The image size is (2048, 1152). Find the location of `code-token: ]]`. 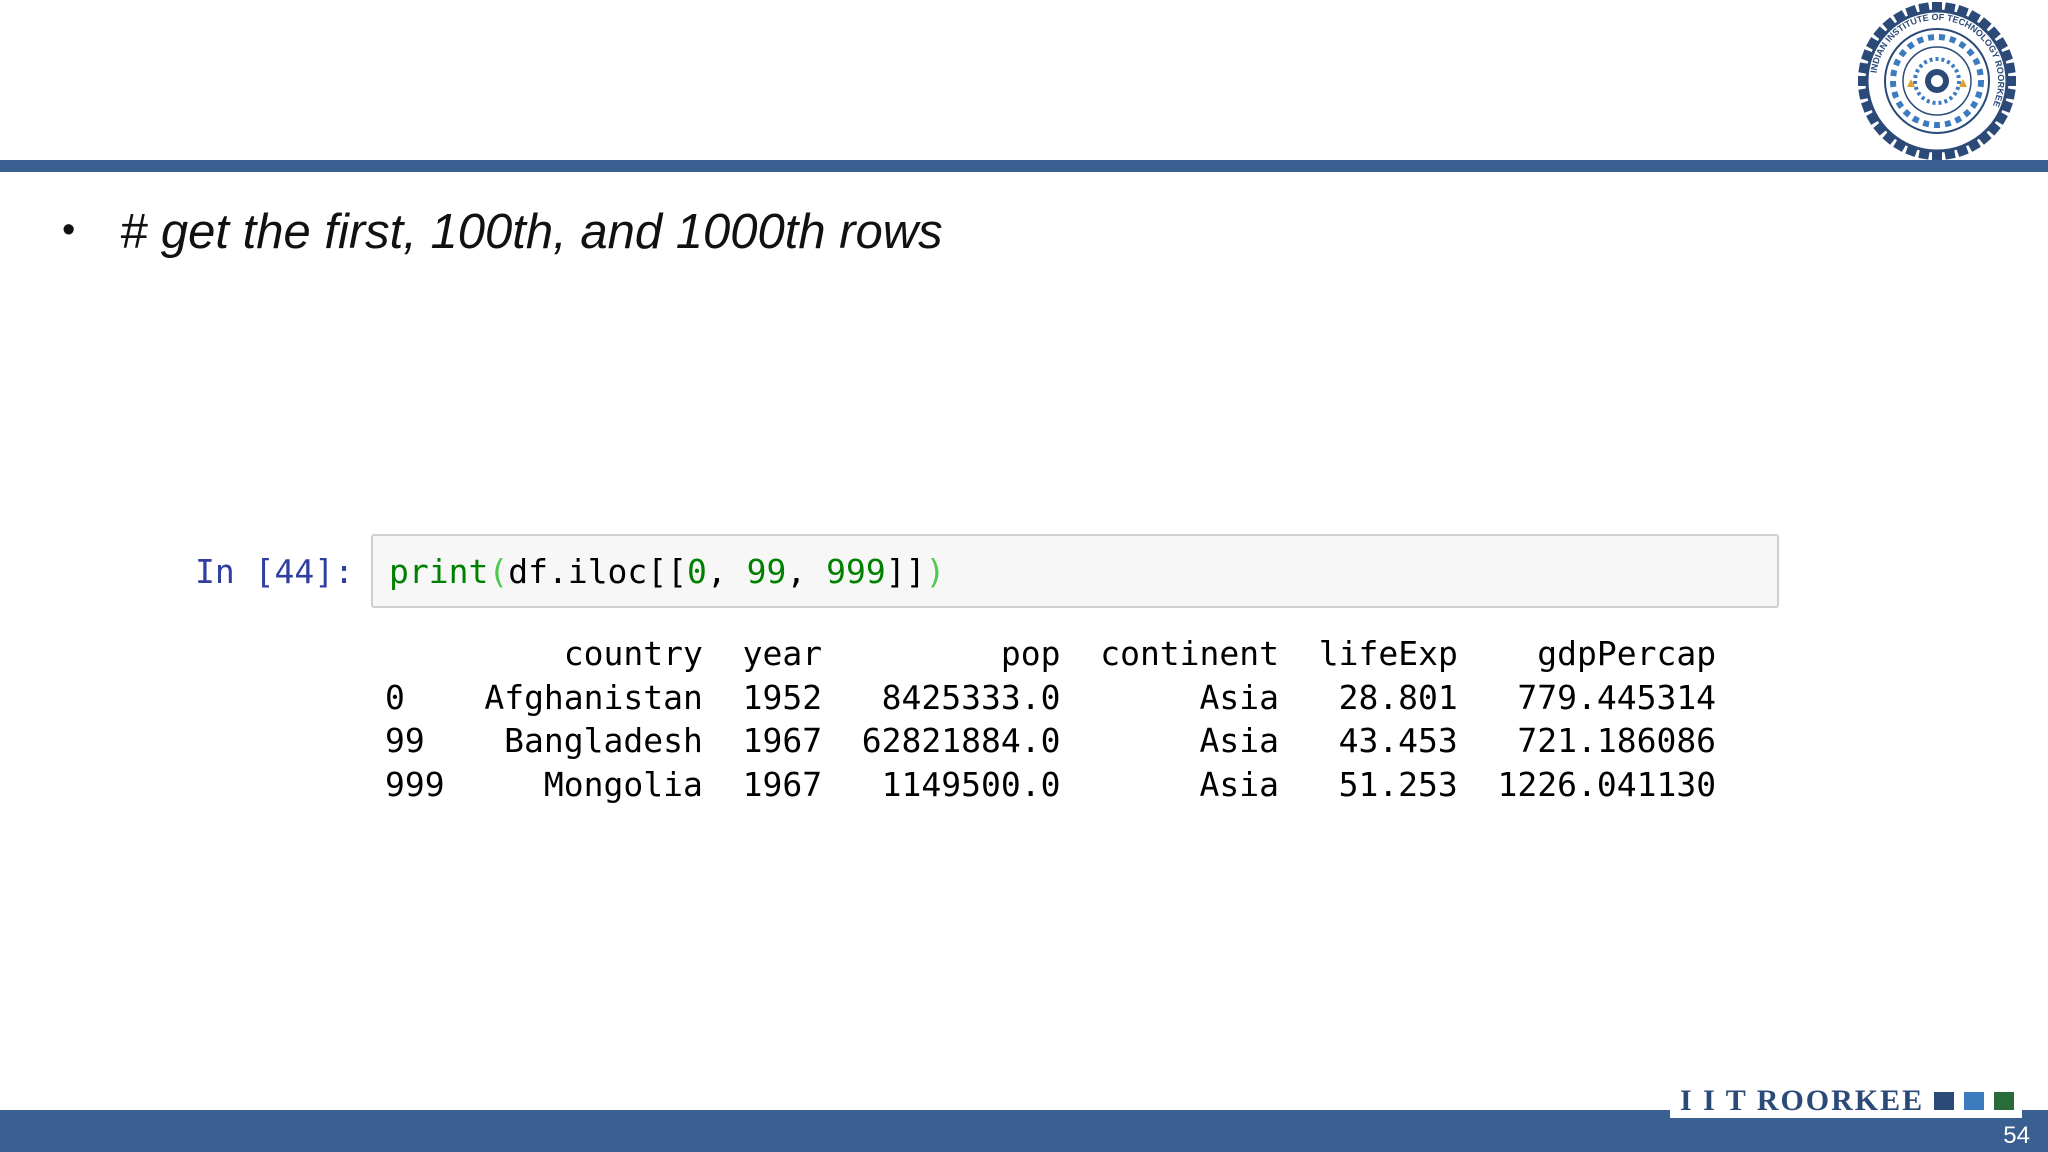

code-token: ]] is located at coordinates (905, 571).